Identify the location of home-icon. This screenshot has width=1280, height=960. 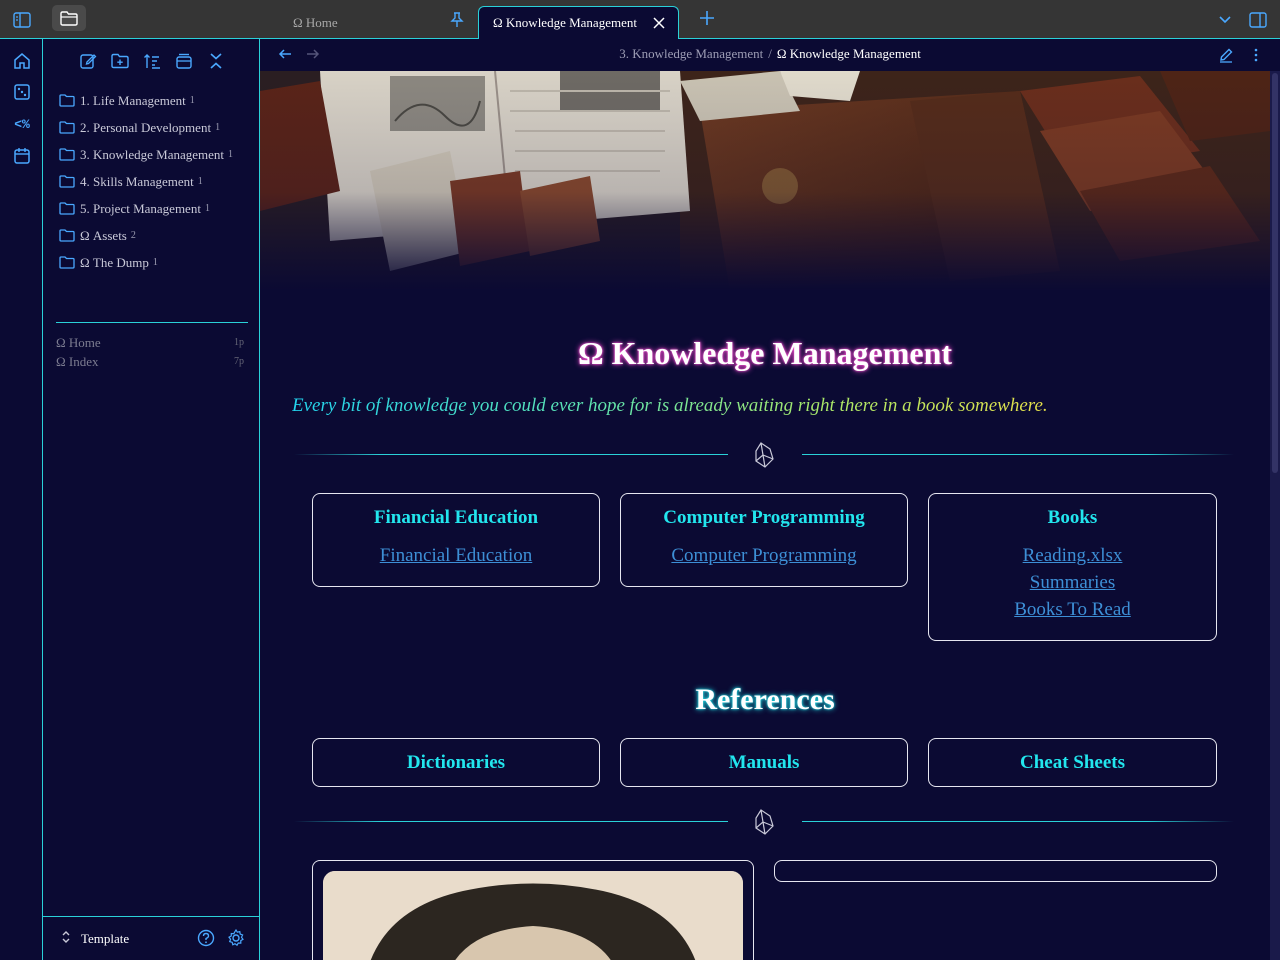
(22, 61).